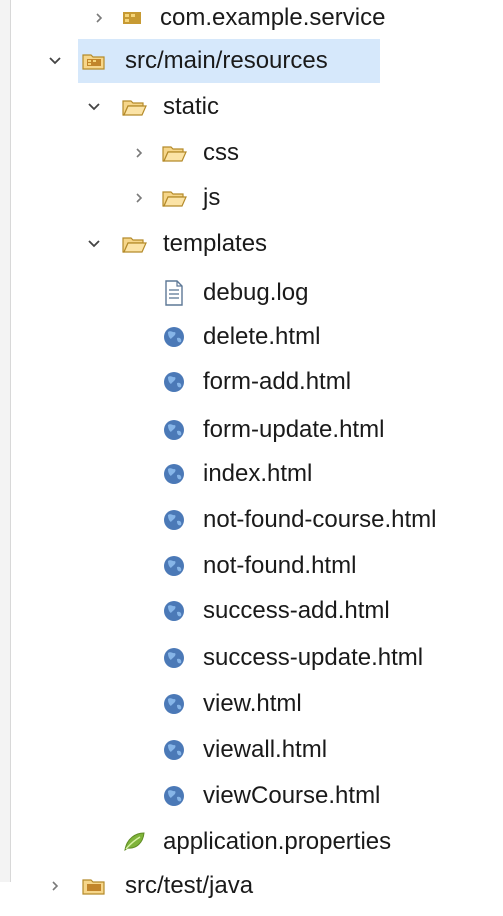 Image resolution: width=503 pixels, height=916 pixels. I want to click on tree-item-label: templates, so click(215, 243).